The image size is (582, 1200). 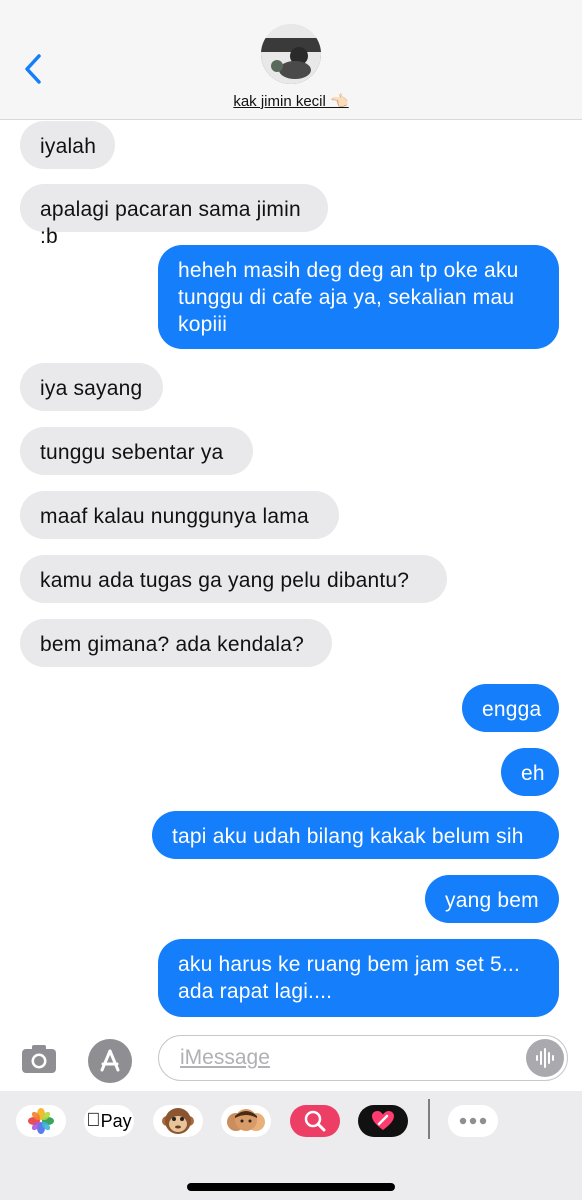 I want to click on app-animoji, so click(x=178, y=1121).